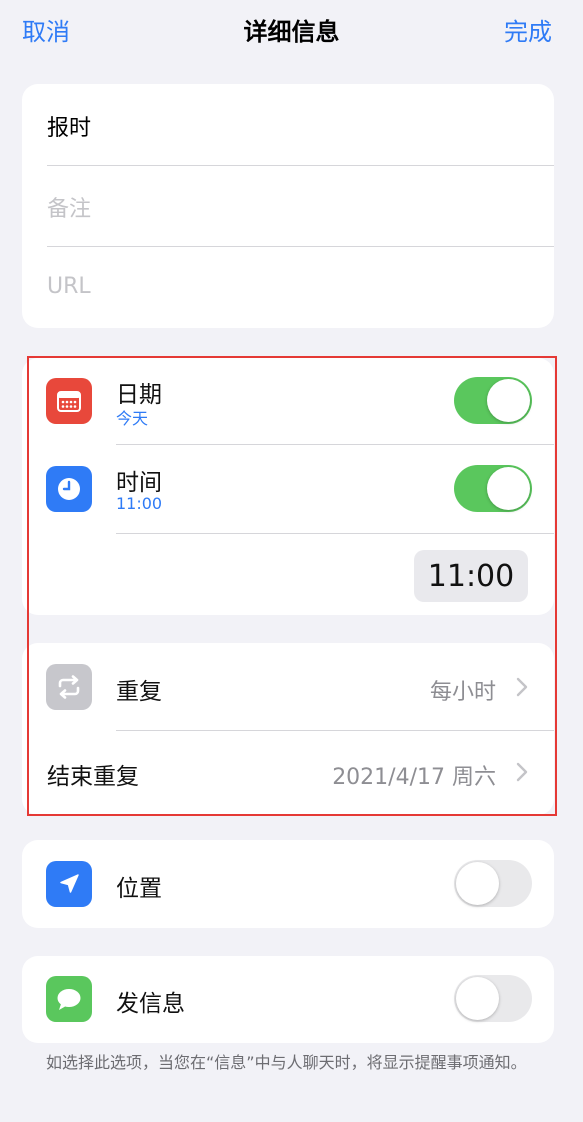 Image resolution: width=583 pixels, height=1122 pixels. What do you see at coordinates (69, 286) in the screenshot?
I see `url-input: URL` at bounding box center [69, 286].